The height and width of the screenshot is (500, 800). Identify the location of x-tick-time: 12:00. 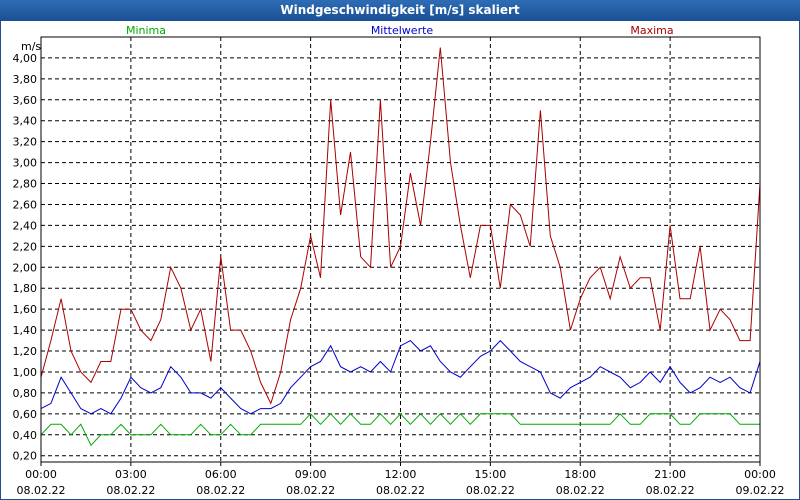
(401, 474).